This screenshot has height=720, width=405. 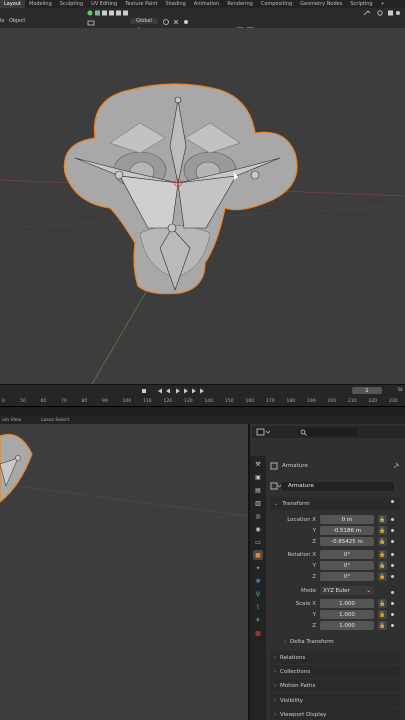 What do you see at coordinates (373, 401) in the screenshot?
I see `timeline-tick: 220` at bounding box center [373, 401].